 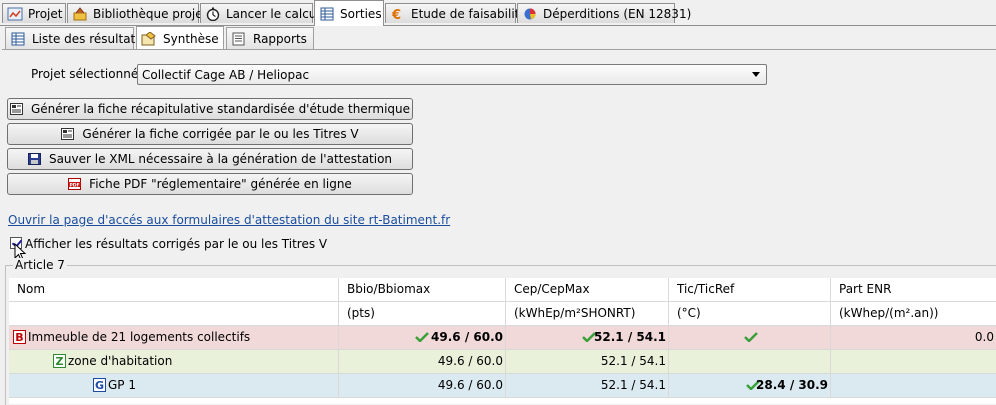 What do you see at coordinates (191, 38) in the screenshot?
I see `subtab-label: Synthèse` at bounding box center [191, 38].